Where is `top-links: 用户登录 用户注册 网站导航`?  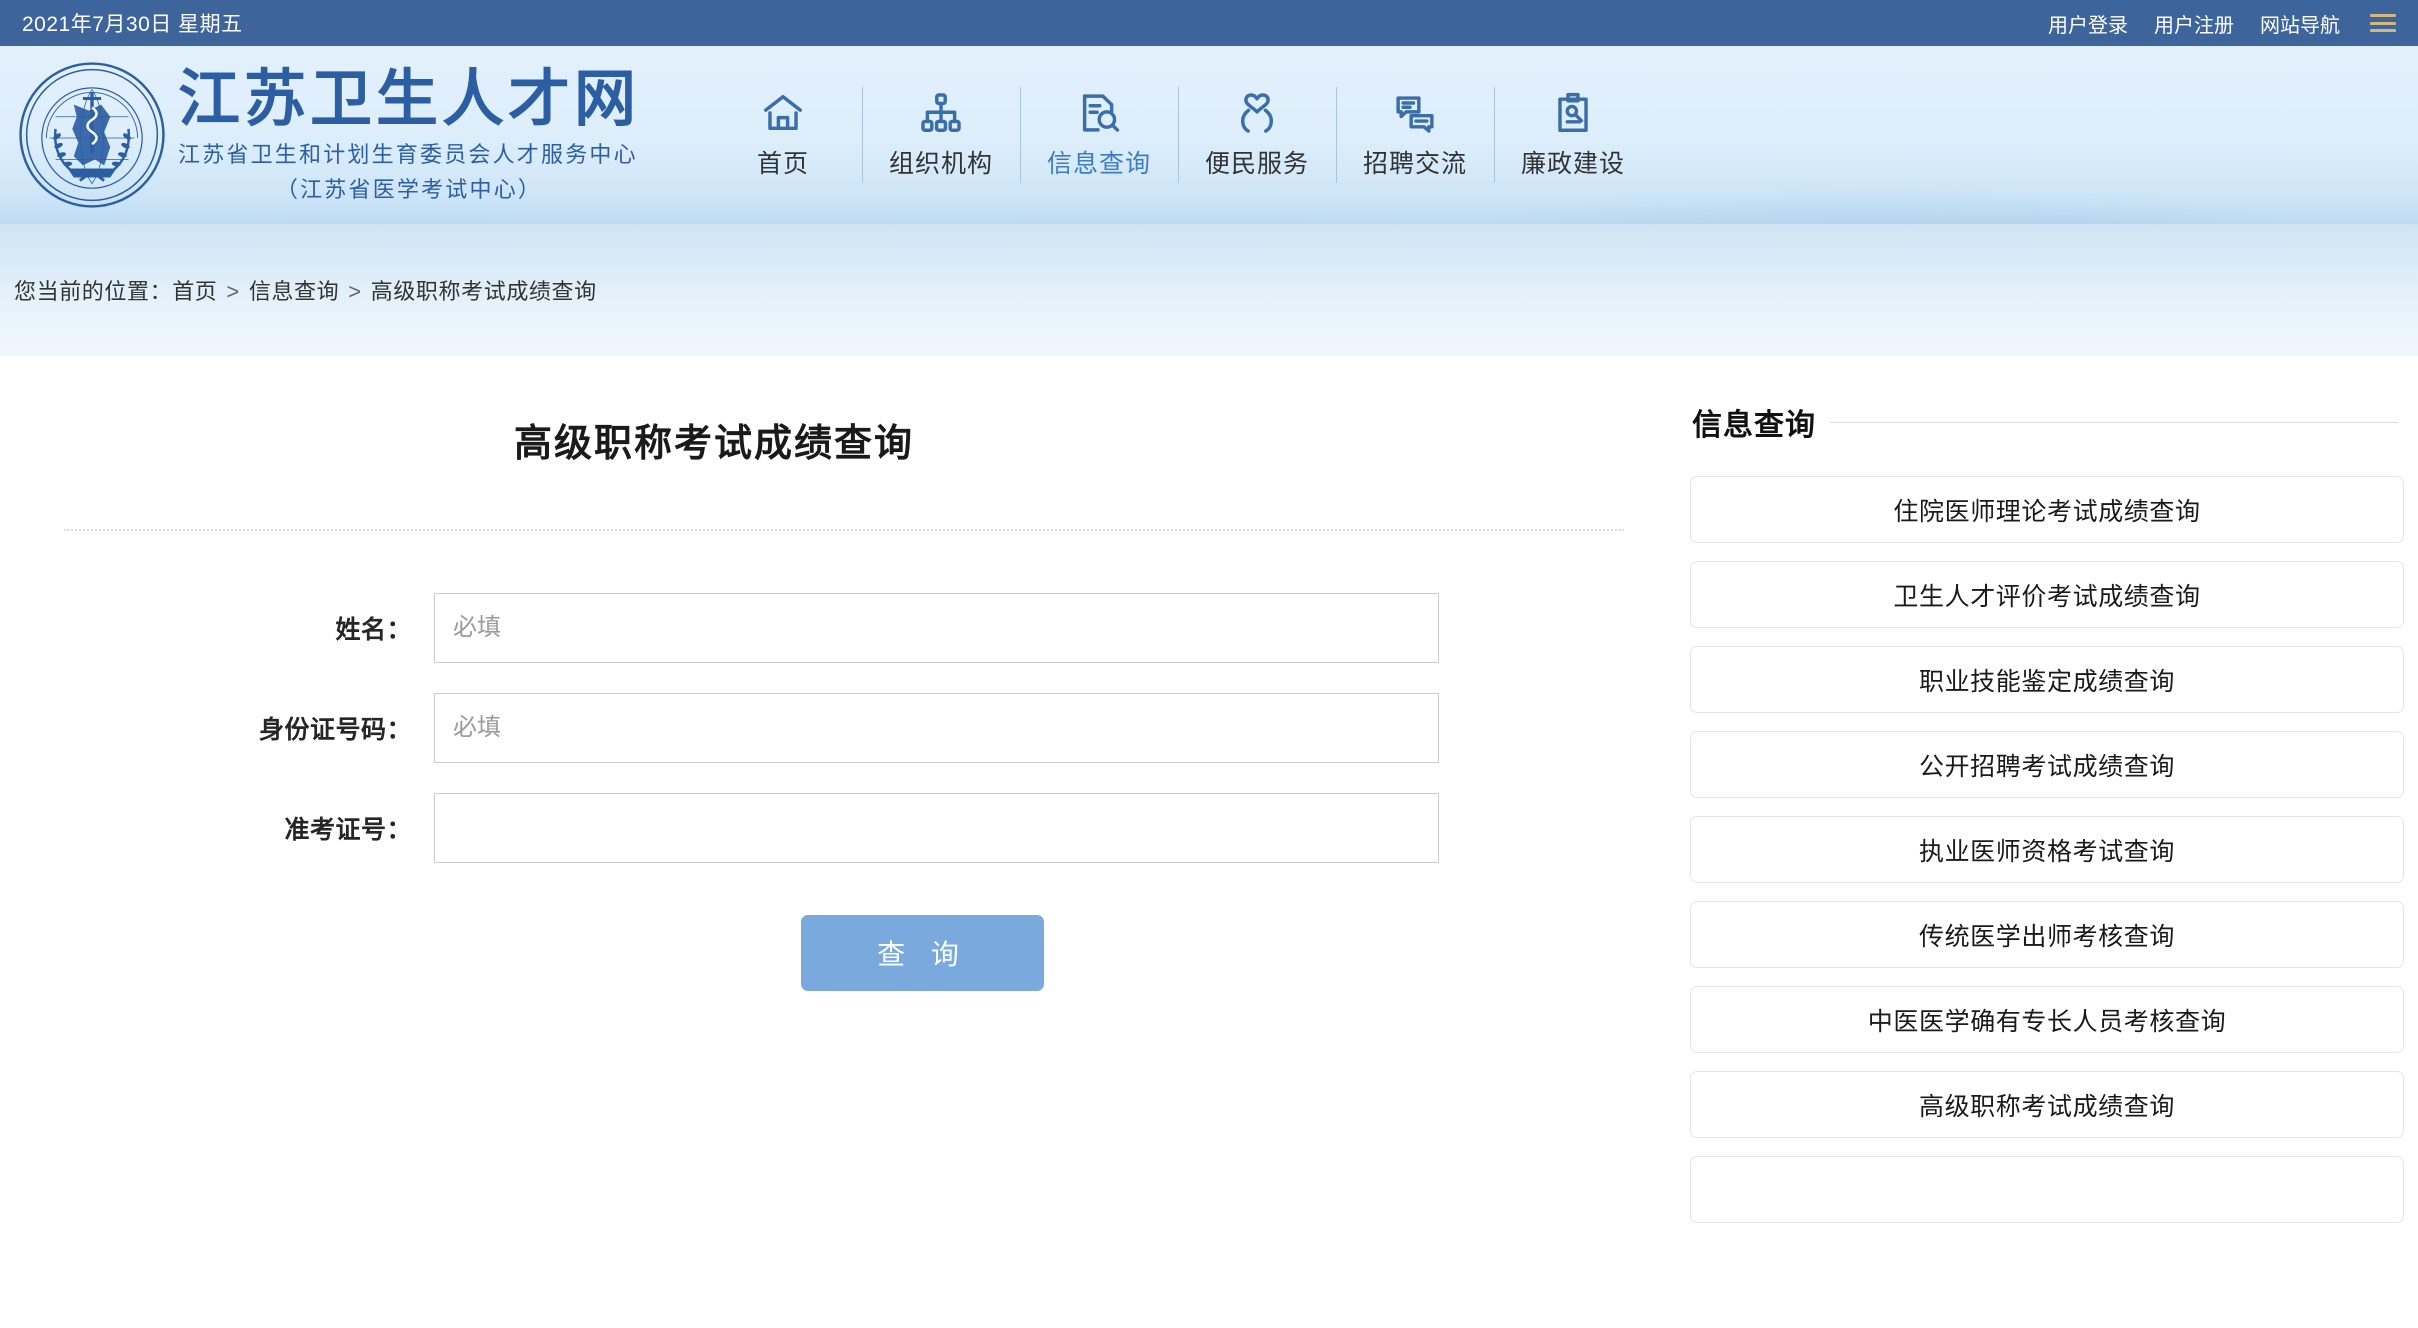 top-links: 用户登录 用户注册 网站导航 is located at coordinates (2222, 23).